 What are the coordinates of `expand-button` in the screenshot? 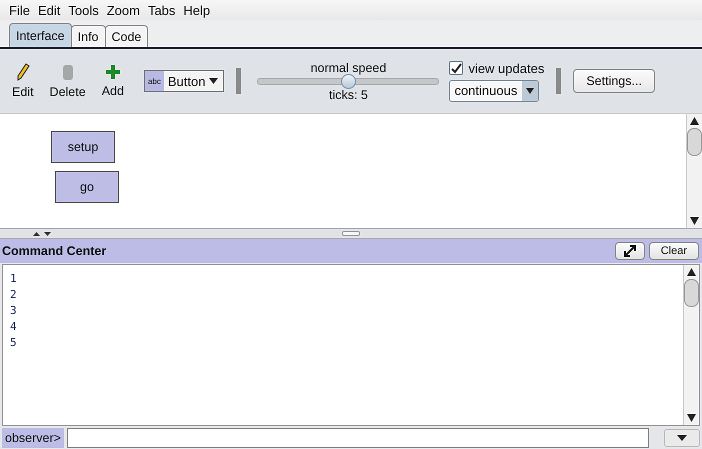 It's located at (629, 251).